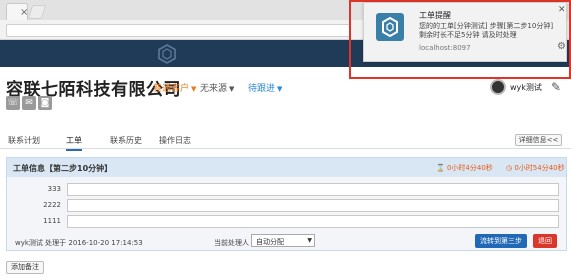 The image size is (571, 280). I want to click on detail-info-button: 详细信息<<, so click(538, 140).